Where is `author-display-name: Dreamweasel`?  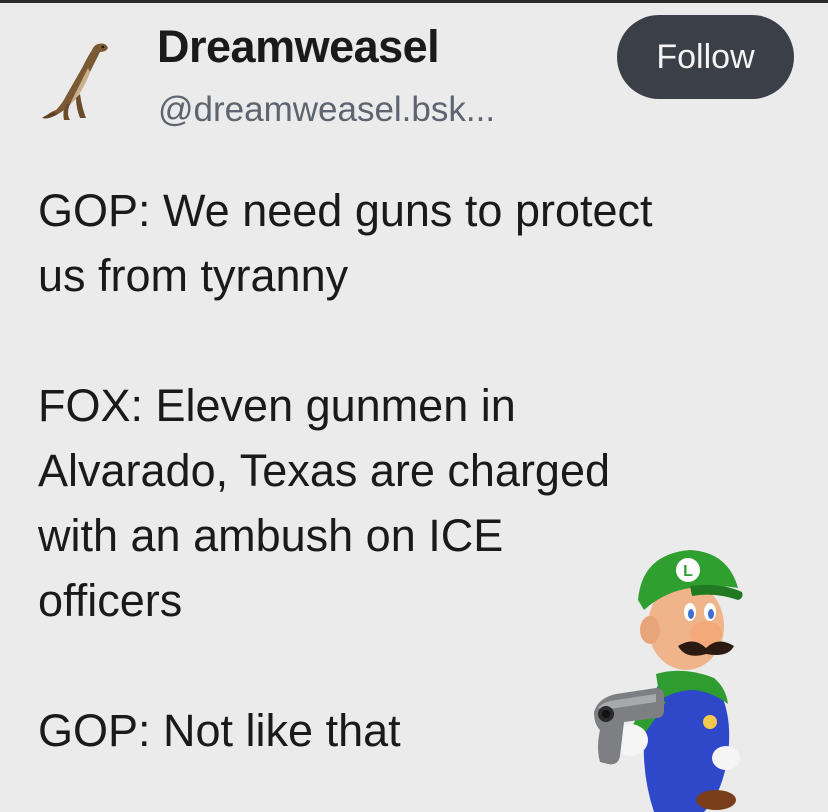
author-display-name: Dreamweasel is located at coordinates (298, 46).